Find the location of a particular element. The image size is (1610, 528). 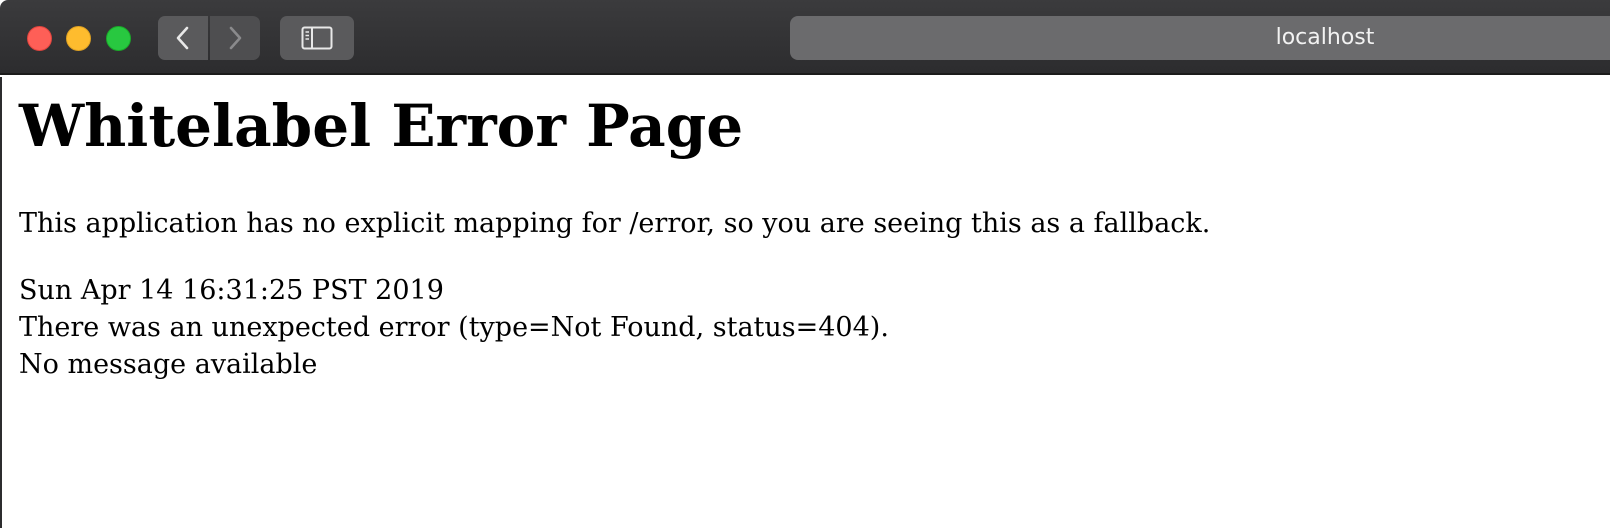

chevron-left-icon is located at coordinates (182, 38).